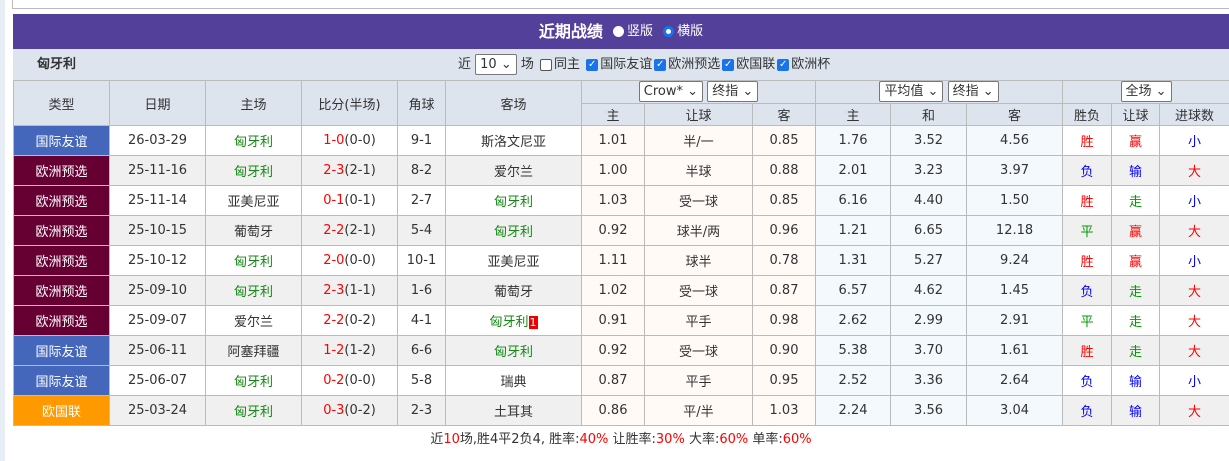 This screenshot has width=1229, height=461. What do you see at coordinates (61, 410) in the screenshot?
I see `match-type: 欧国联` at bounding box center [61, 410].